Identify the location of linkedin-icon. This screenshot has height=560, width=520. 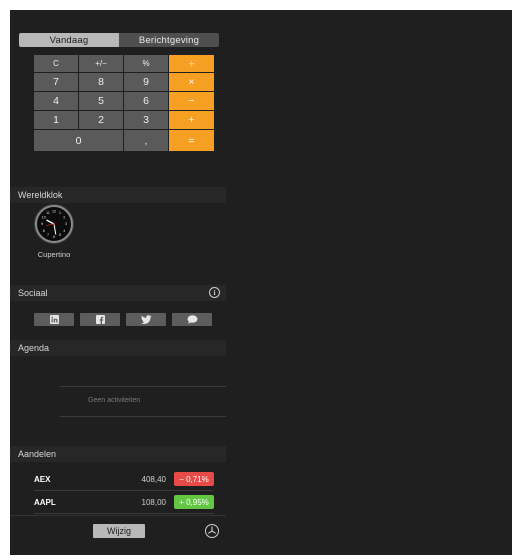
(54, 319).